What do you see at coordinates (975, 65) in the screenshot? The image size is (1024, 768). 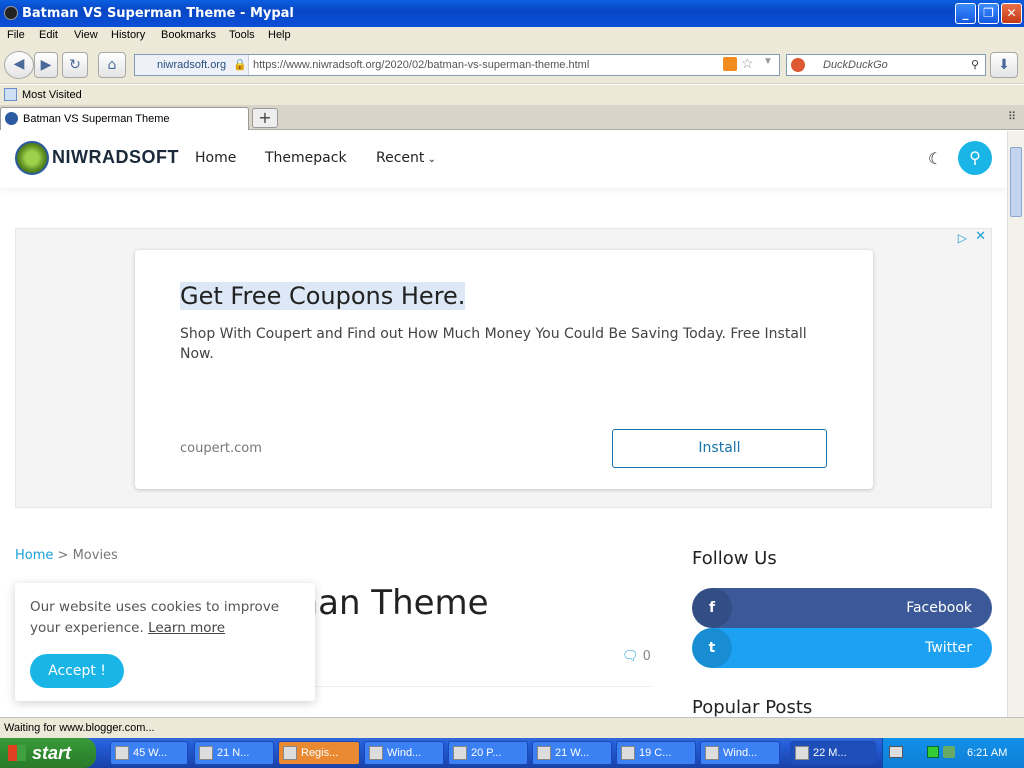 I see `search-go-icon: ⚲` at bounding box center [975, 65].